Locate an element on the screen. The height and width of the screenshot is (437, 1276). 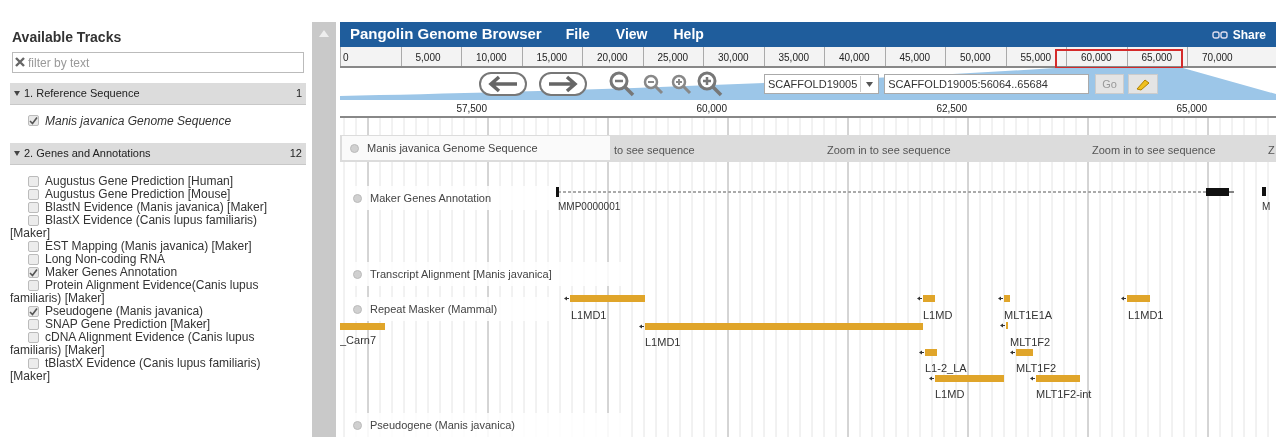
category-count: 12 is located at coordinates (295, 154).